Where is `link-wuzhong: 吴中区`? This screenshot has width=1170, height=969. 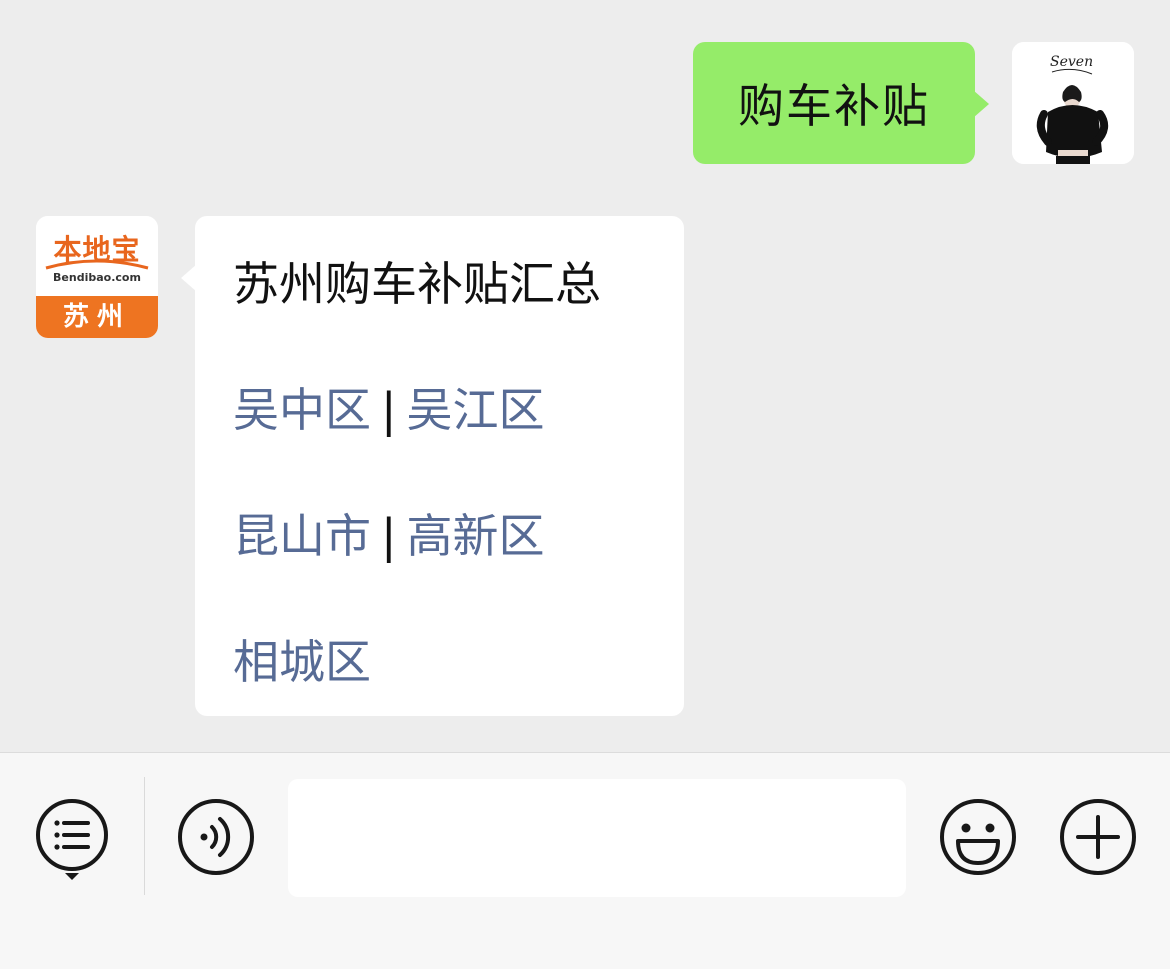
link-wuzhong: 吴中区 is located at coordinates (302, 410).